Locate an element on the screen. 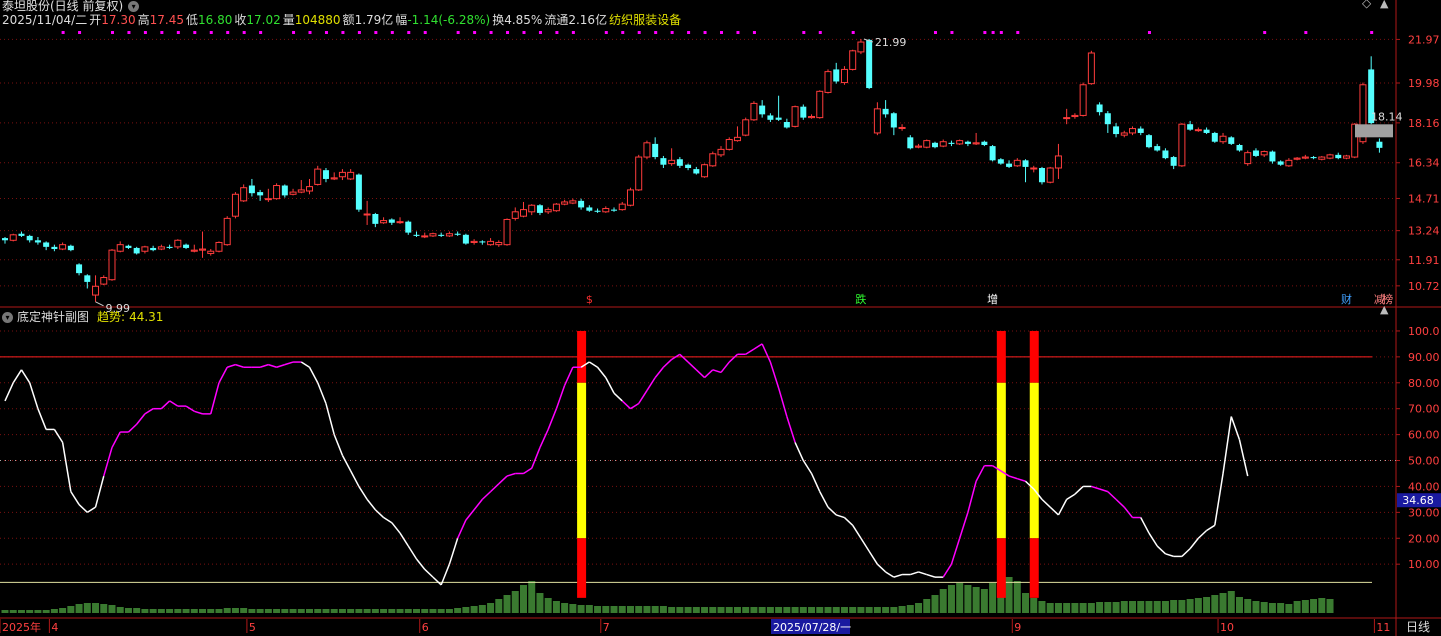  industry-label: 纺织服装设备 is located at coordinates (645, 20).